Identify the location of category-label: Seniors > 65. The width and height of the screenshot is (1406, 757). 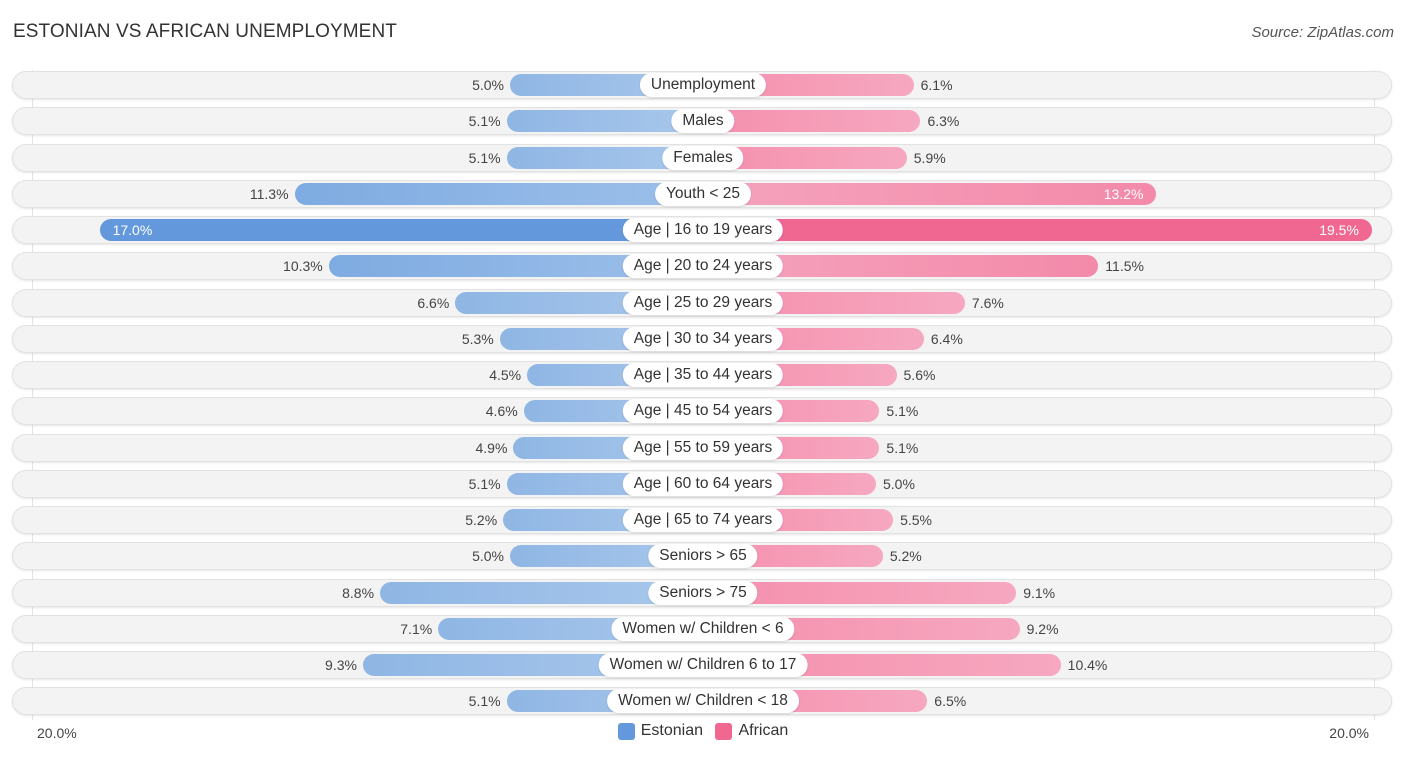
(703, 556).